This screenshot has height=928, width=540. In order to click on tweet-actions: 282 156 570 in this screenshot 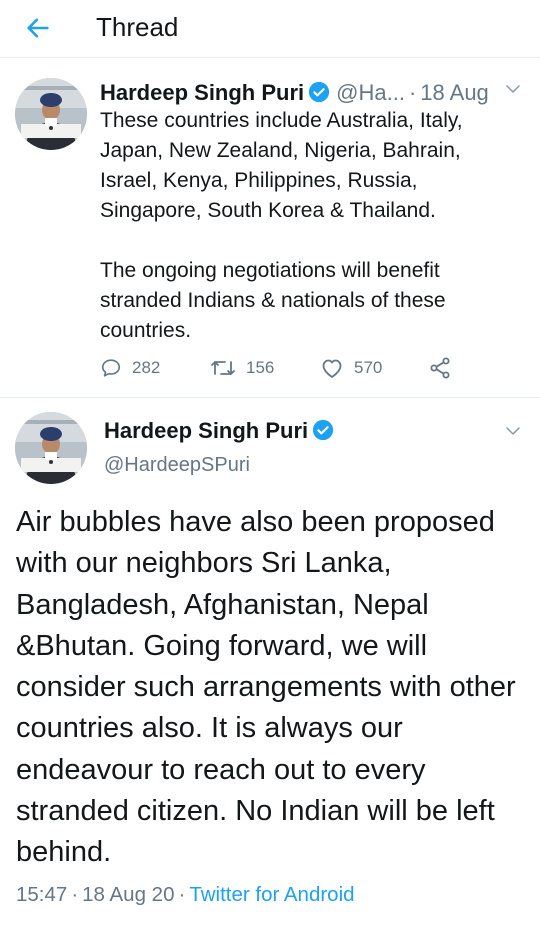, I will do `click(310, 368)`.